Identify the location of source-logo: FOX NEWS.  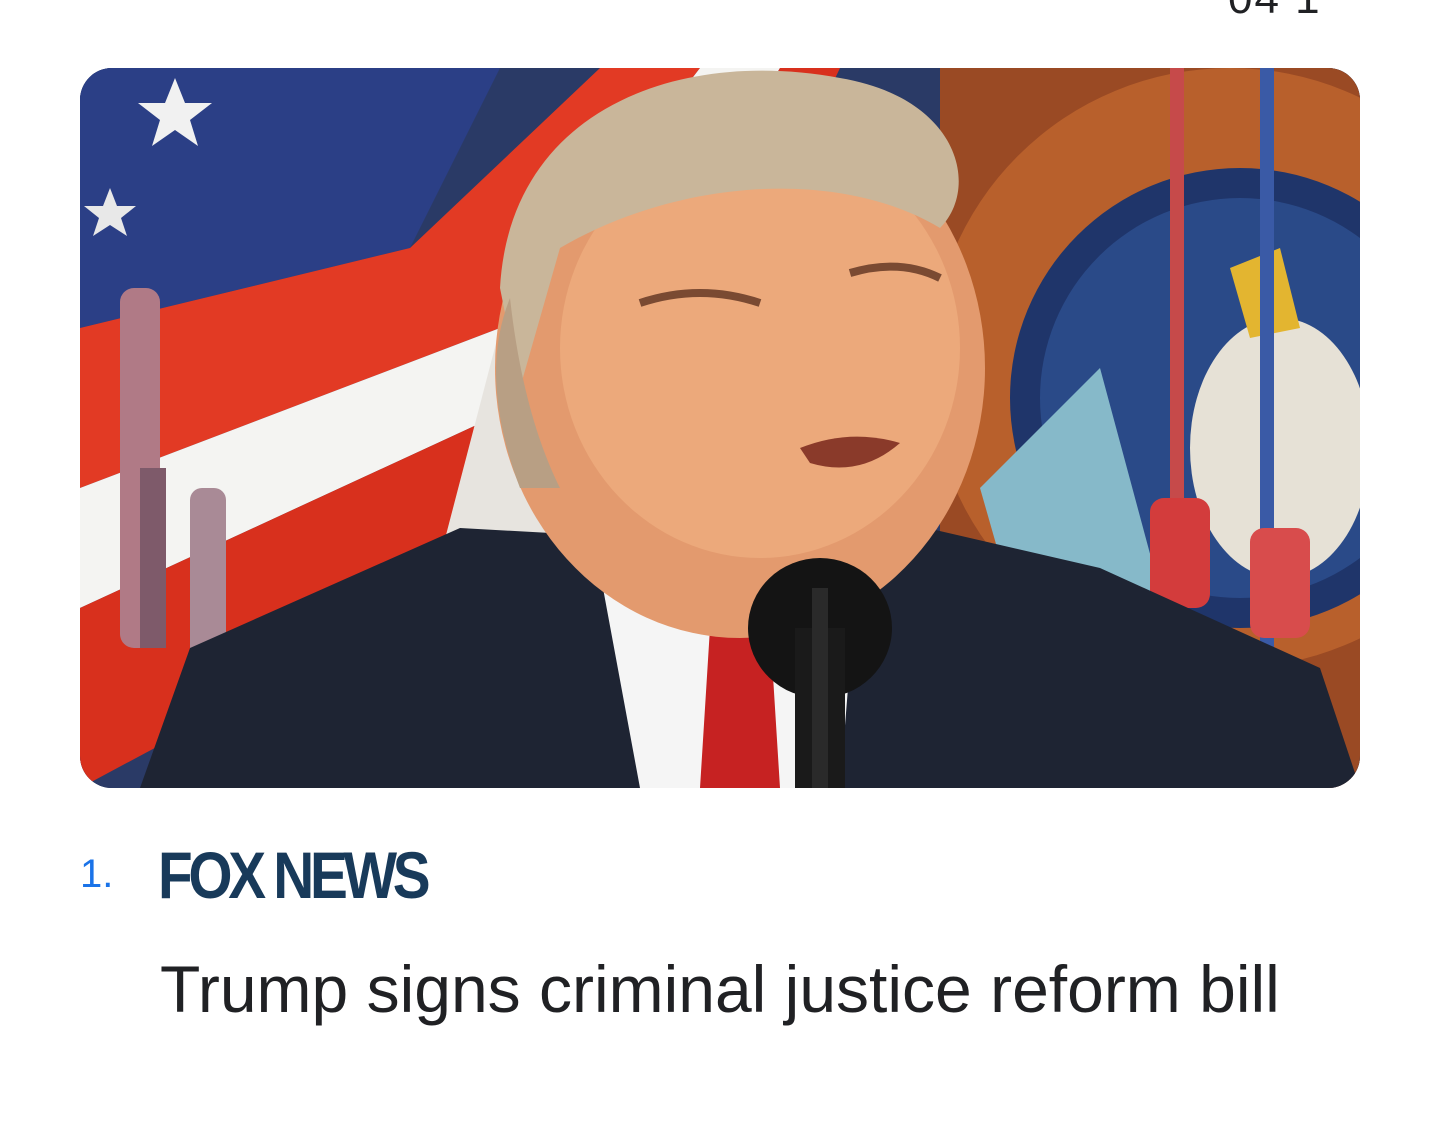
(294, 875).